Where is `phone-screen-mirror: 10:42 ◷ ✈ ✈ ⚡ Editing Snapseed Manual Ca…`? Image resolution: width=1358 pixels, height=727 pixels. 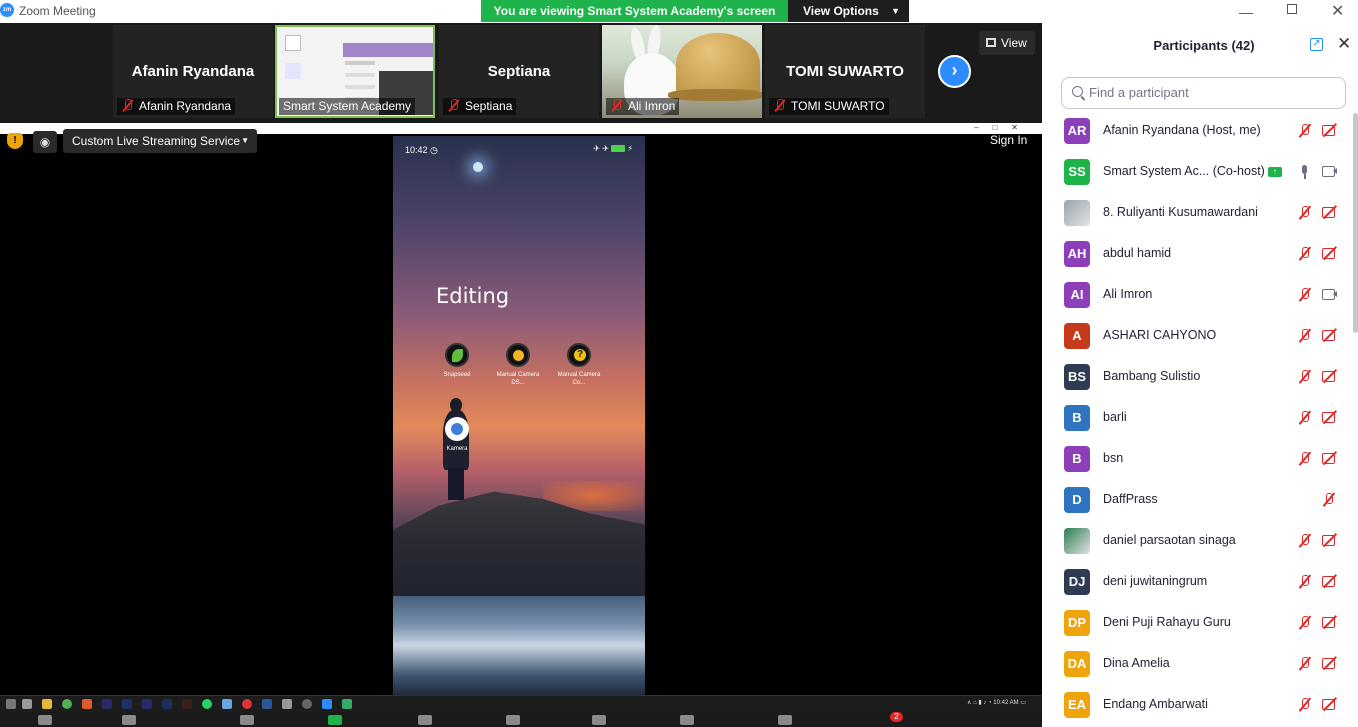
phone-screen-mirror: 10:42 ◷ ✈ ✈ ⚡ Editing Snapseed Manual Ca… is located at coordinates (519, 415).